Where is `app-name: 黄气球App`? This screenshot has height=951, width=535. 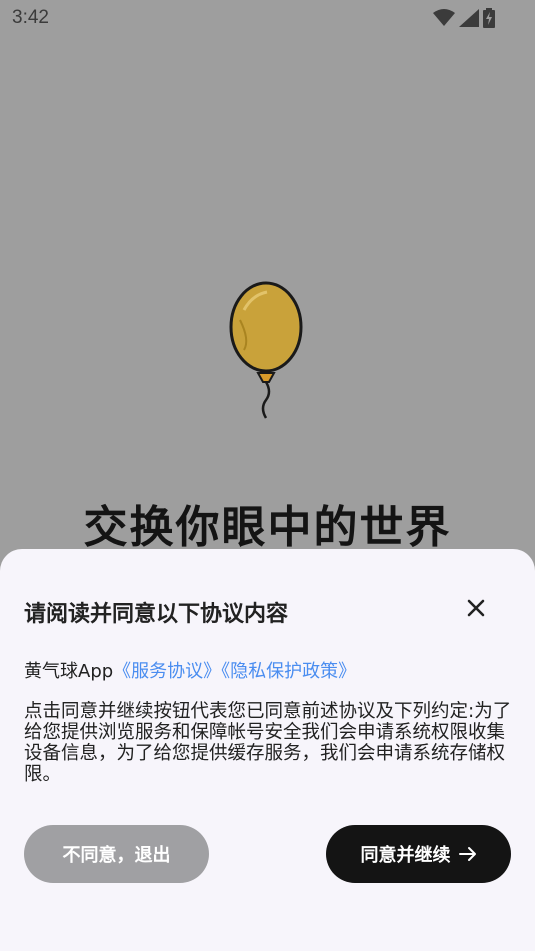
app-name: 黄气球App is located at coordinates (69, 671).